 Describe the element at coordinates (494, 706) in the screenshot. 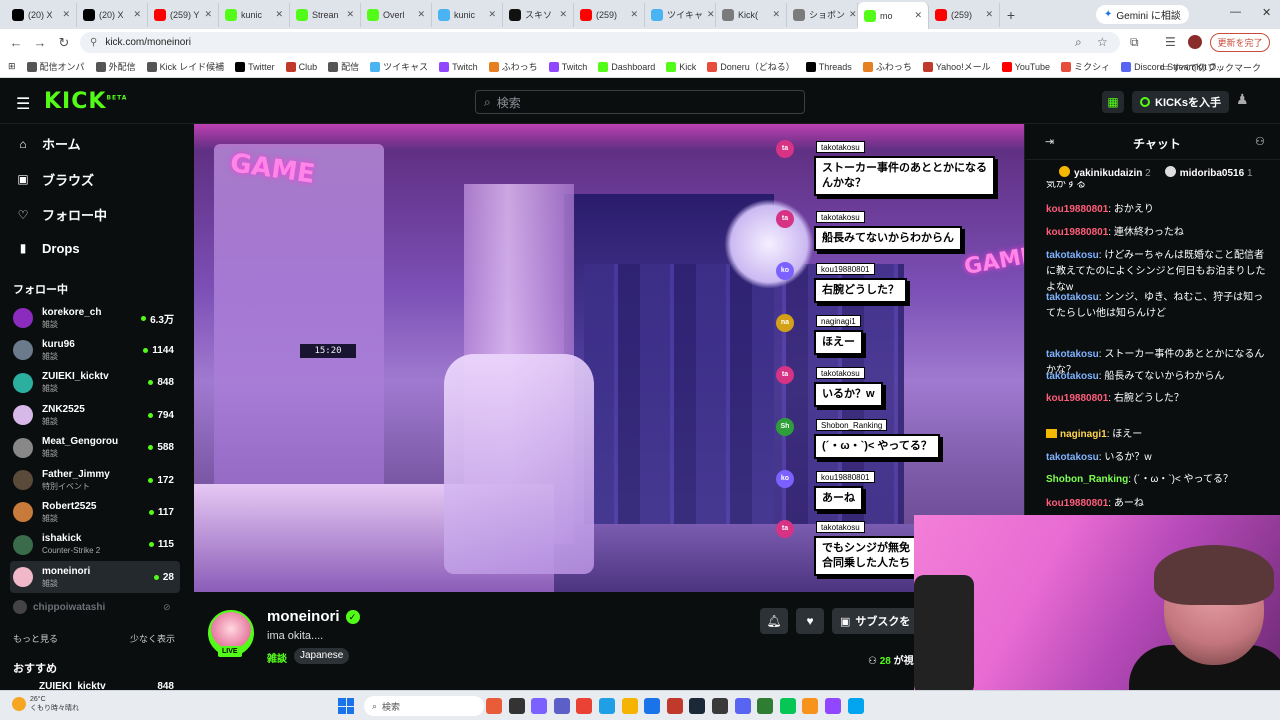

I see `widget-icon` at that location.